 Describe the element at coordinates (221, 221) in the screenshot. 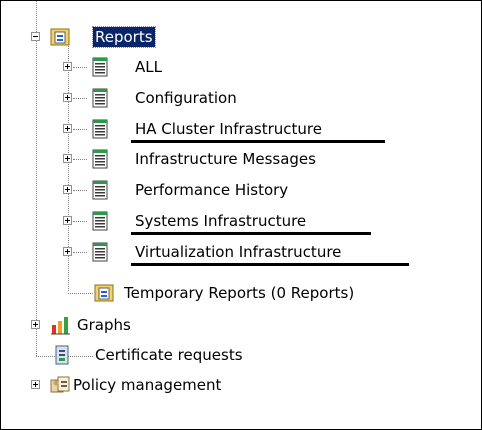

I see `tree-label-report-item: Systems Infrastructure` at that location.